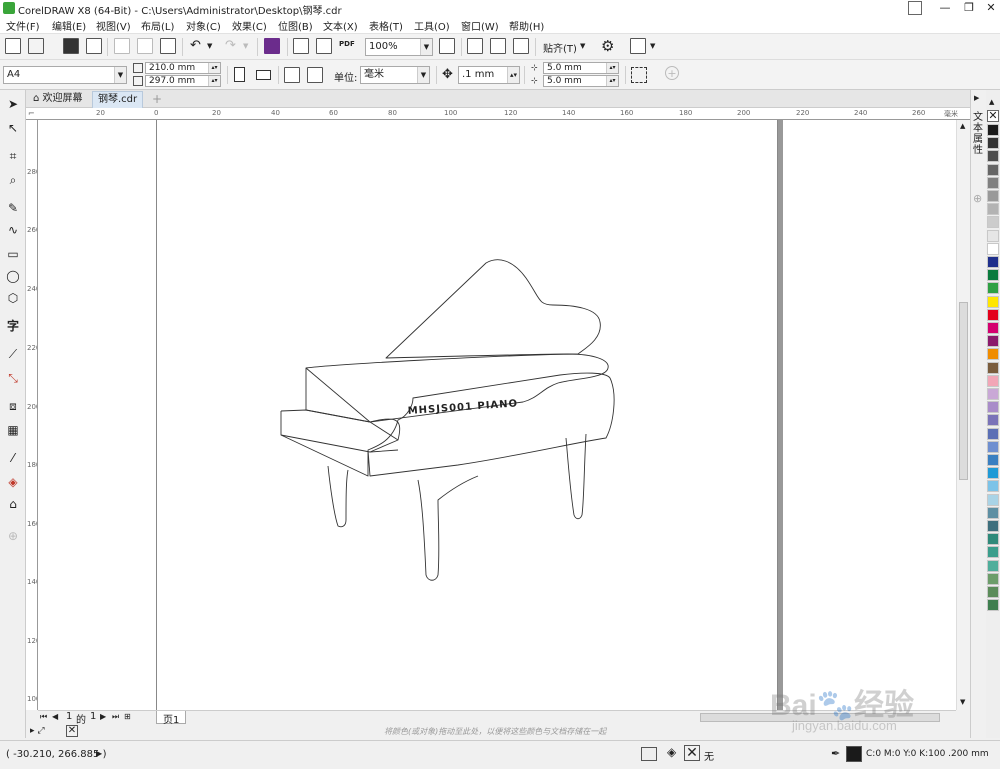 The height and width of the screenshot is (769, 1000). What do you see at coordinates (13, 430) in the screenshot?
I see `transparency-tool-icon: ▦` at bounding box center [13, 430].